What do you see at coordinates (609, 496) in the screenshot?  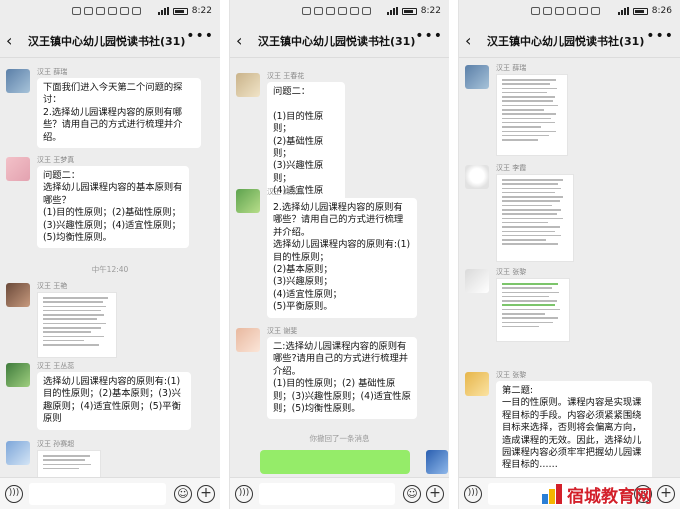 I see `watermark-text: 宿城教育网` at bounding box center [609, 496].